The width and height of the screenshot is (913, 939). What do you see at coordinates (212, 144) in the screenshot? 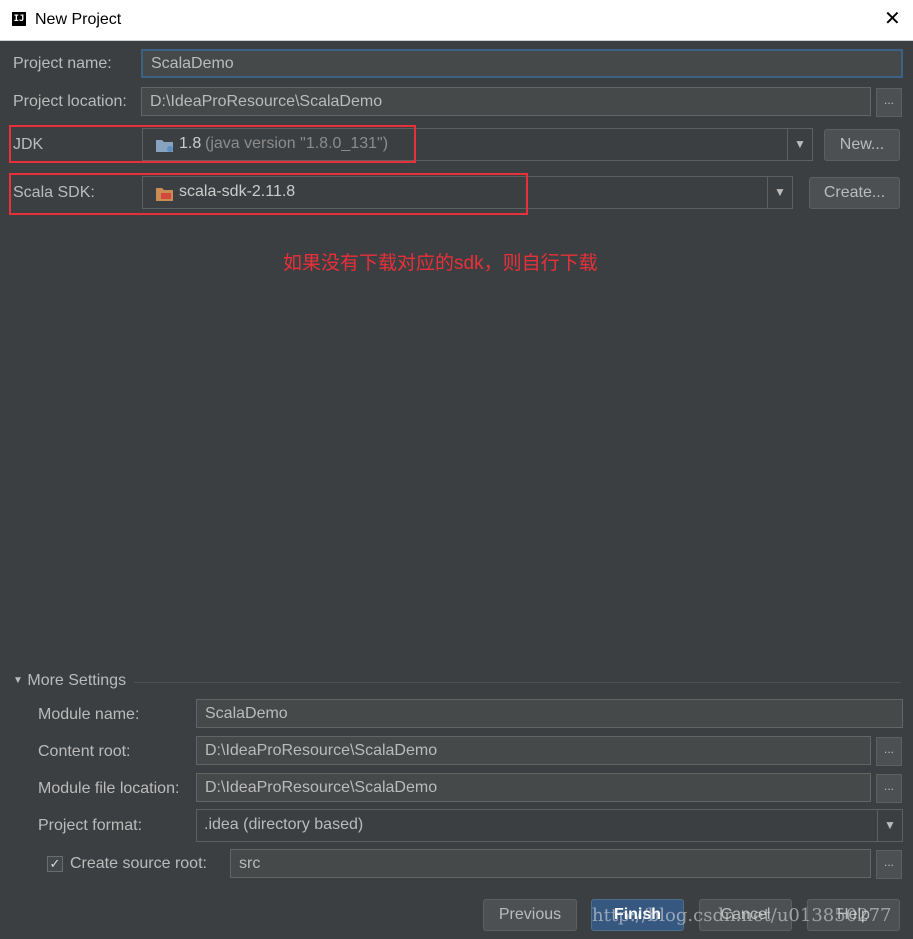
I see `jdk-highlight-box` at bounding box center [212, 144].